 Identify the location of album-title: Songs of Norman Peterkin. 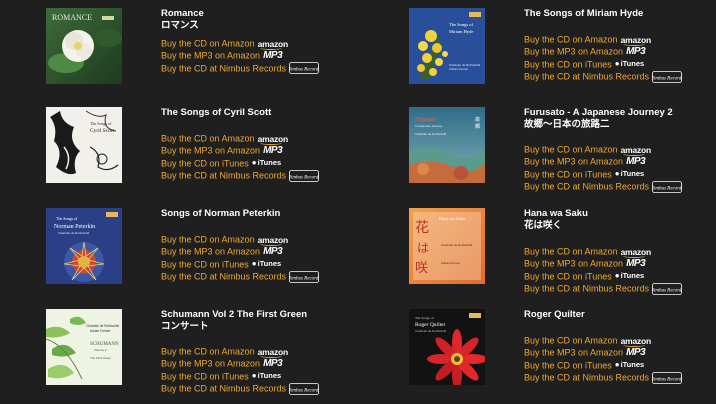
(221, 213).